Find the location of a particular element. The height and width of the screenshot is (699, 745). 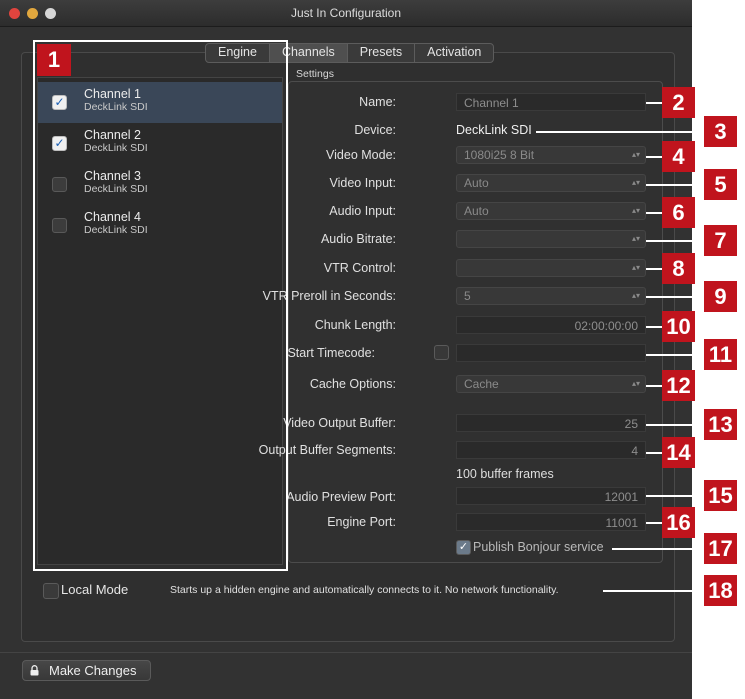

vtr-control-label: VTR Control: is located at coordinates (359, 268).